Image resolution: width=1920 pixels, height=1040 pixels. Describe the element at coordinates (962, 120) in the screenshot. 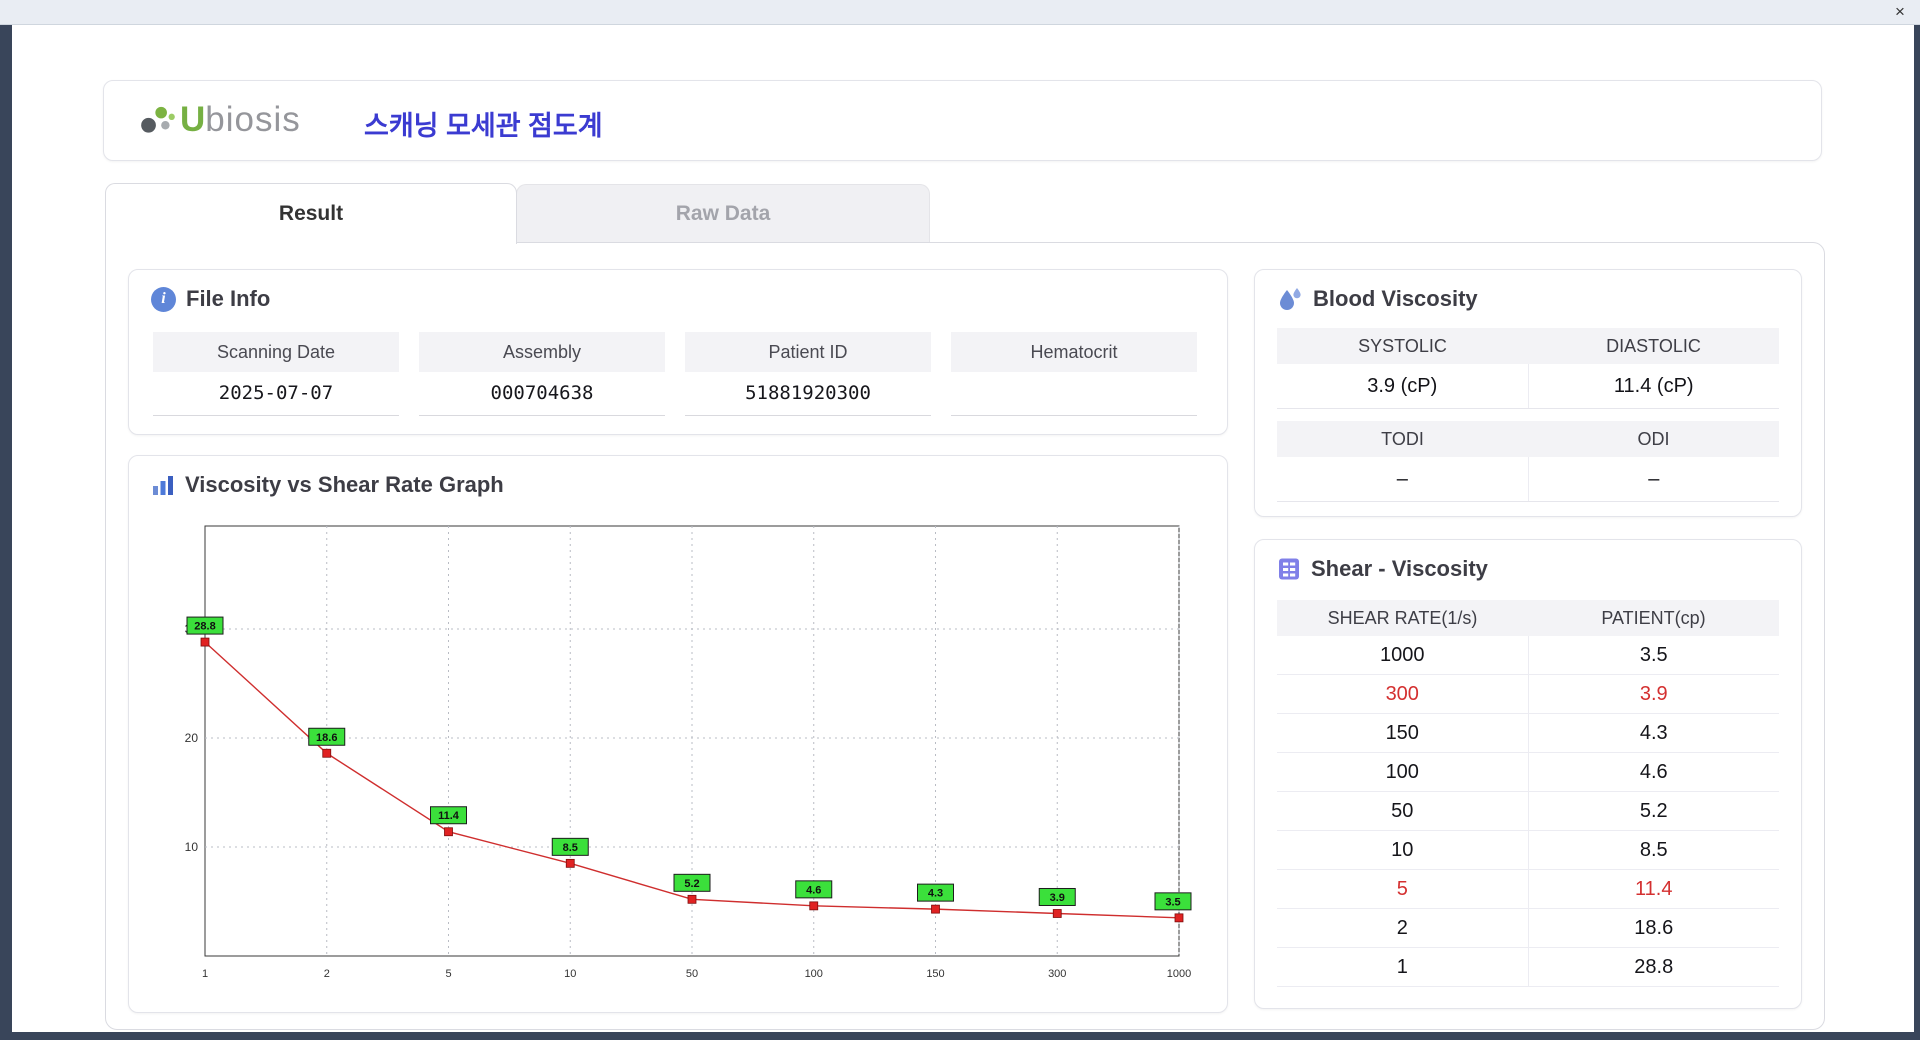

I see `header-card: Ubiosis 스캐닝 모세관 점도계` at that location.